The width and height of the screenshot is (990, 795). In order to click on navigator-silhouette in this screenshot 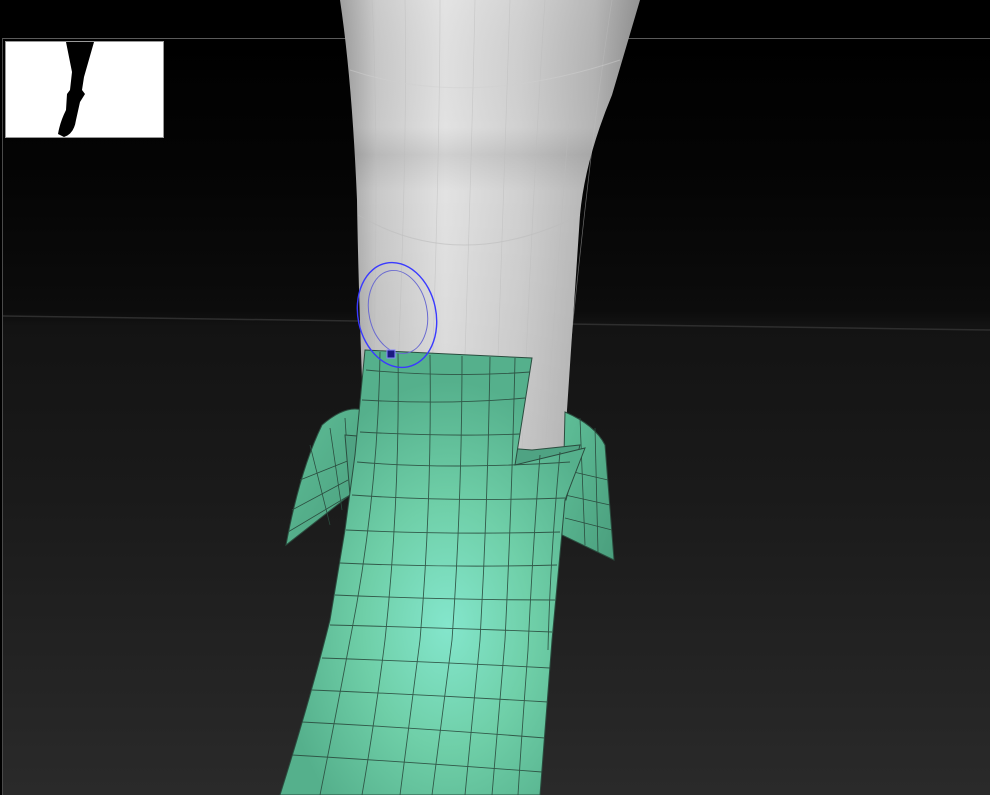, I will do `click(76, 89)`.